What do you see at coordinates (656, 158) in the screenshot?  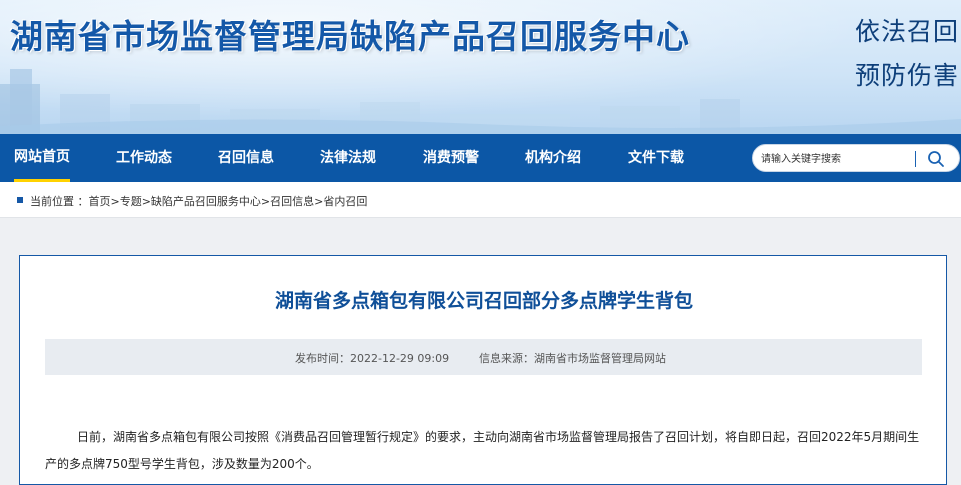 I see `nav-item-downloads: 文件下载` at bounding box center [656, 158].